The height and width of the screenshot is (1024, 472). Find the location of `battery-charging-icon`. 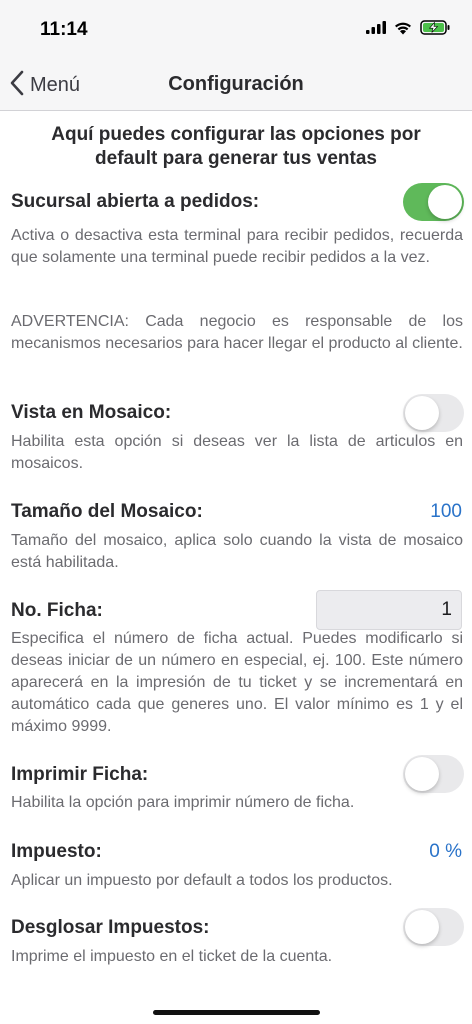

battery-charging-icon is located at coordinates (435, 30).